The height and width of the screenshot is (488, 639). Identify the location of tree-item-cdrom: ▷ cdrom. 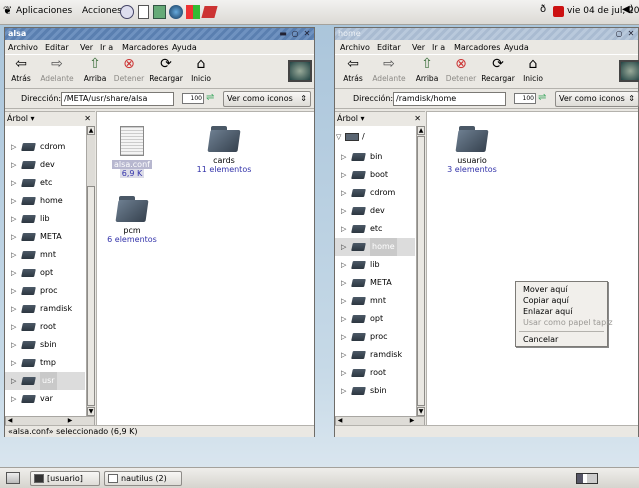
(375, 193).